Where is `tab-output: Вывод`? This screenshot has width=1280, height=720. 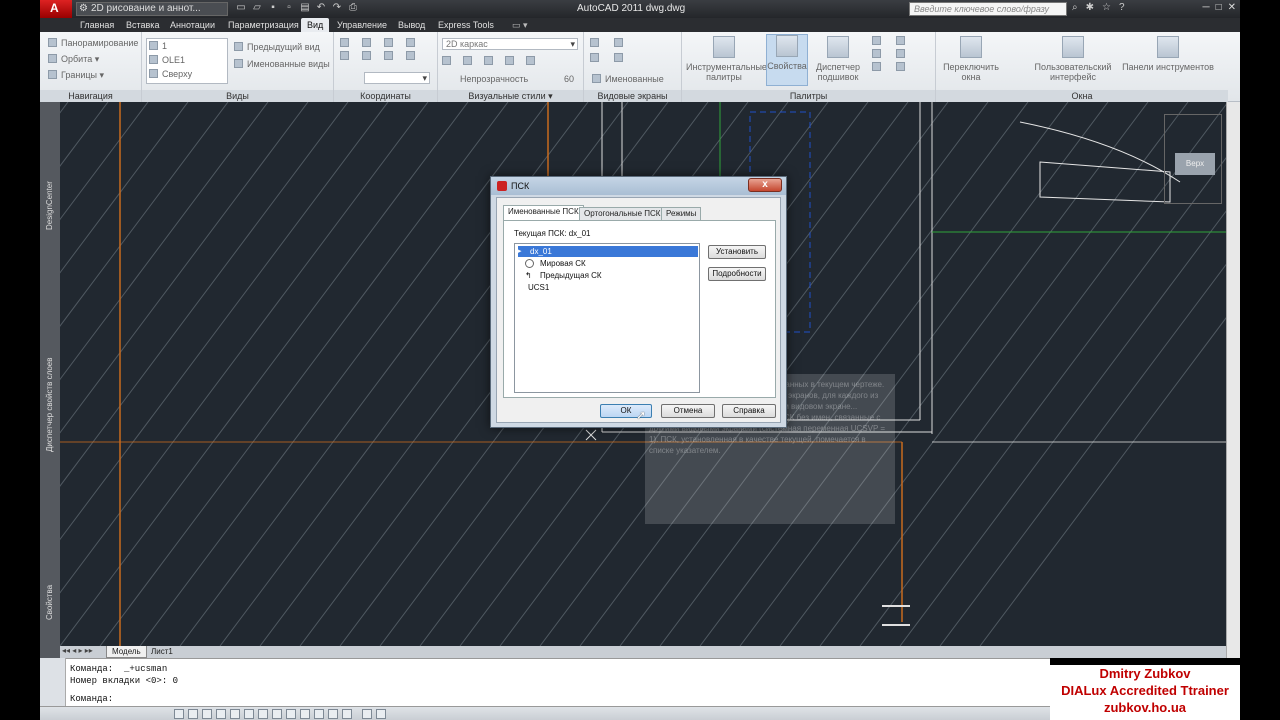
tab-output: Вывод is located at coordinates (411, 25).